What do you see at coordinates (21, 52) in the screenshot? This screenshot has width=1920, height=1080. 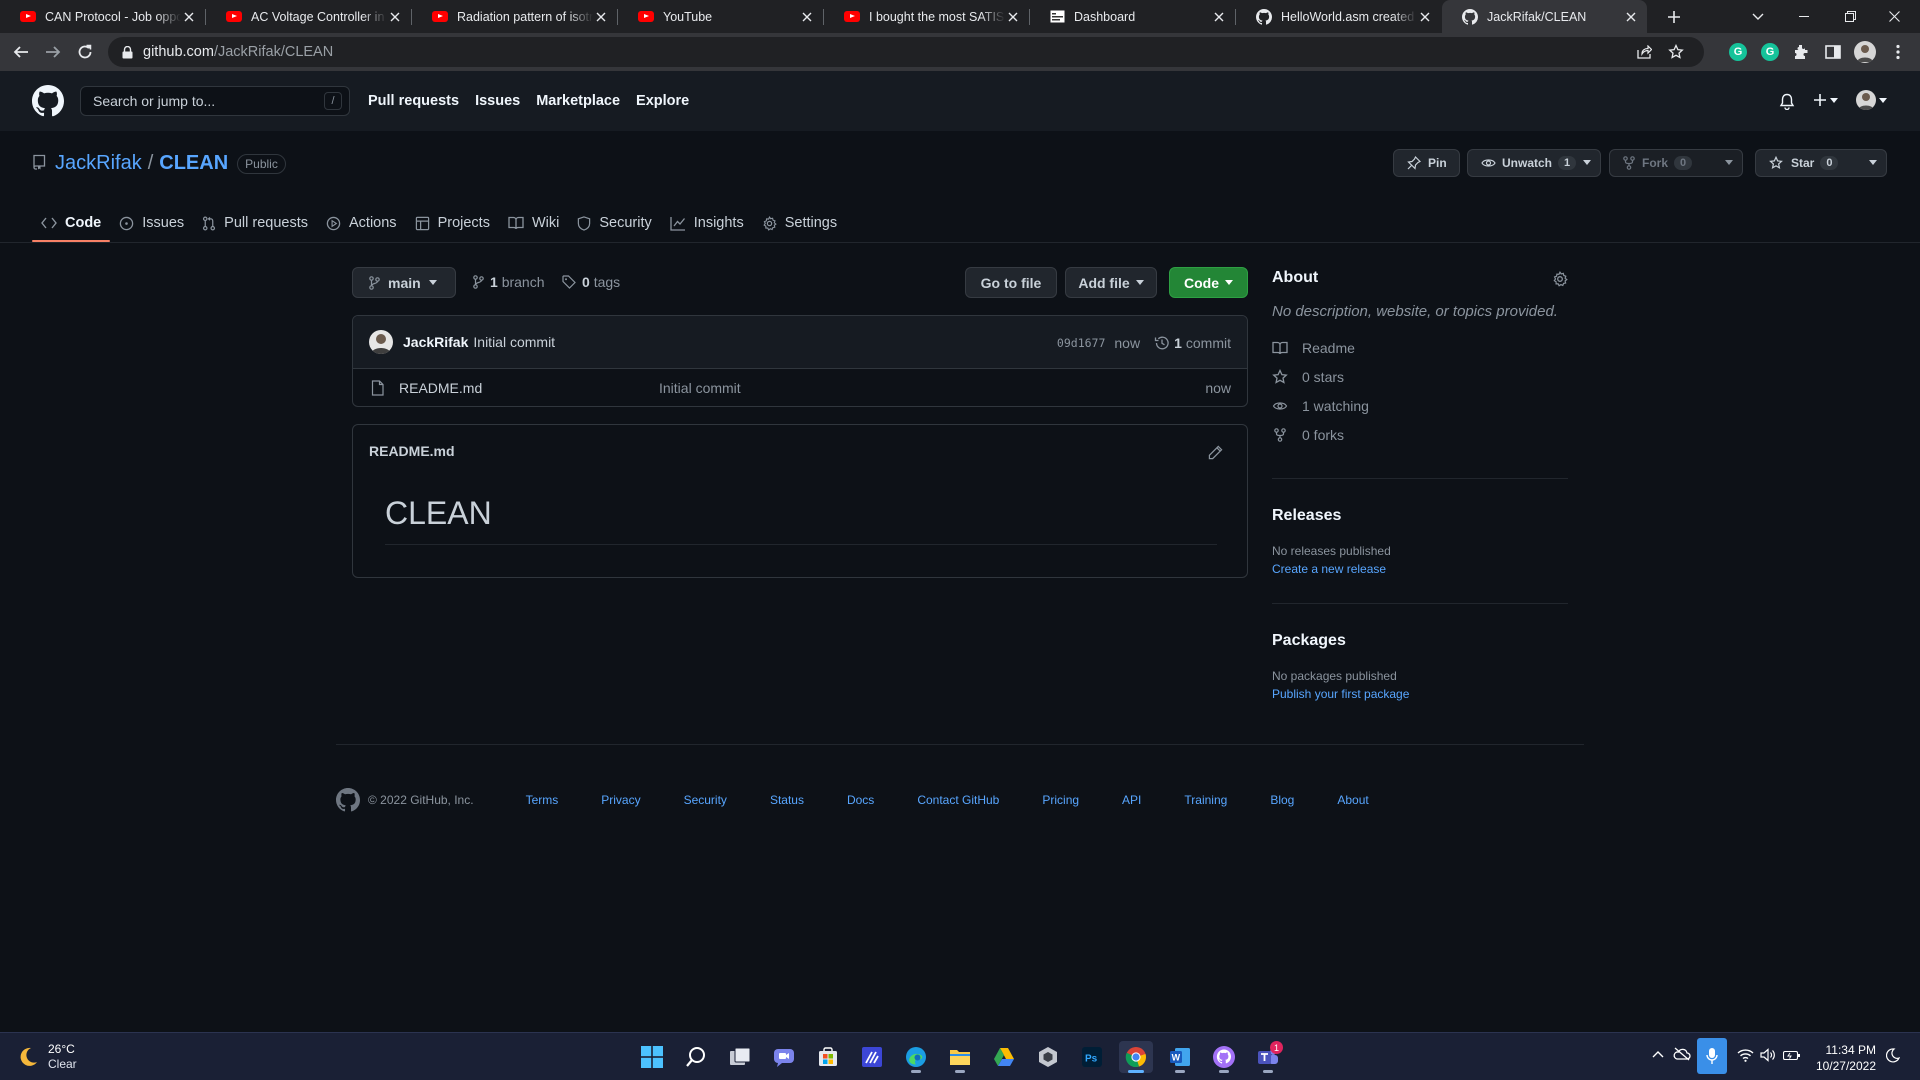 I see `back-button` at bounding box center [21, 52].